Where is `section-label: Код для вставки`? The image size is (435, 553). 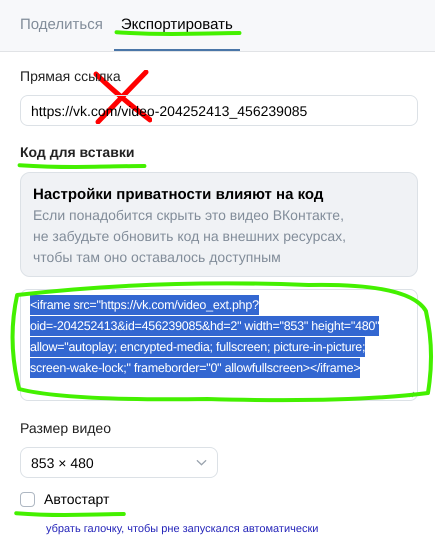
section-label: Код для вставки is located at coordinates (77, 152).